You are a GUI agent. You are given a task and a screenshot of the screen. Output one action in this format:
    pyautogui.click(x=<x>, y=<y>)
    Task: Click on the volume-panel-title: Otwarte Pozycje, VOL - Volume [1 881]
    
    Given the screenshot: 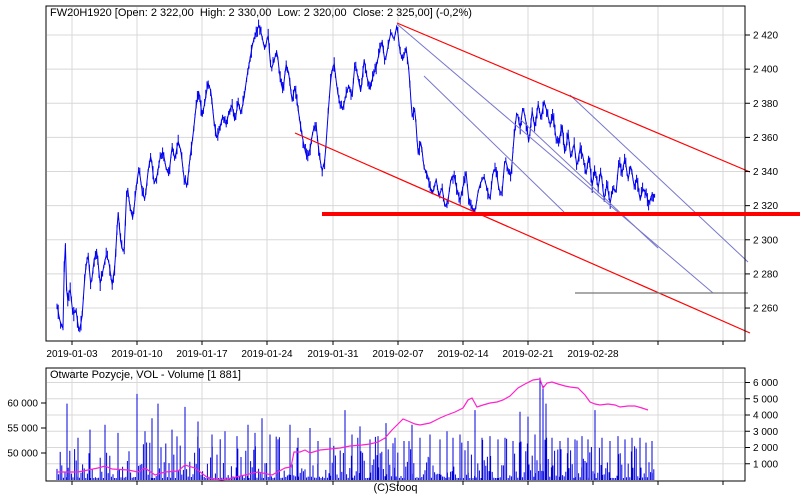 What is the action you would take?
    pyautogui.click(x=145, y=375)
    